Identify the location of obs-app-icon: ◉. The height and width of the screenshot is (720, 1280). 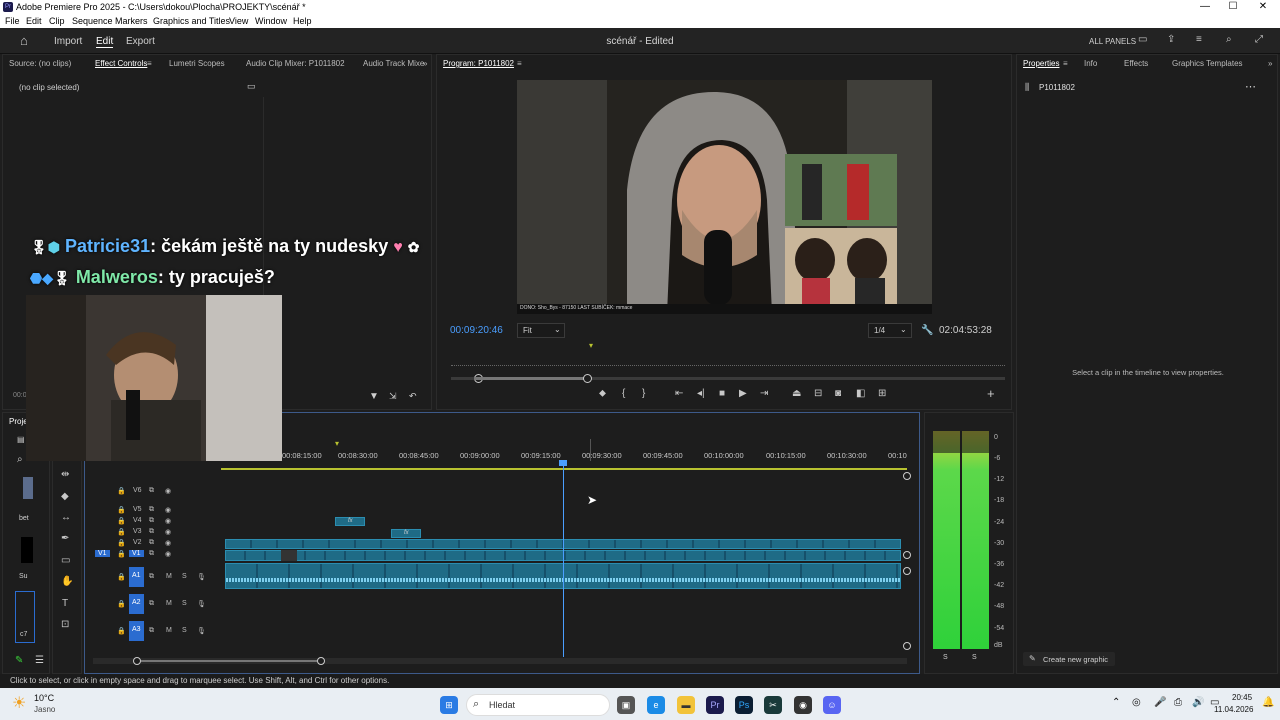
(803, 705).